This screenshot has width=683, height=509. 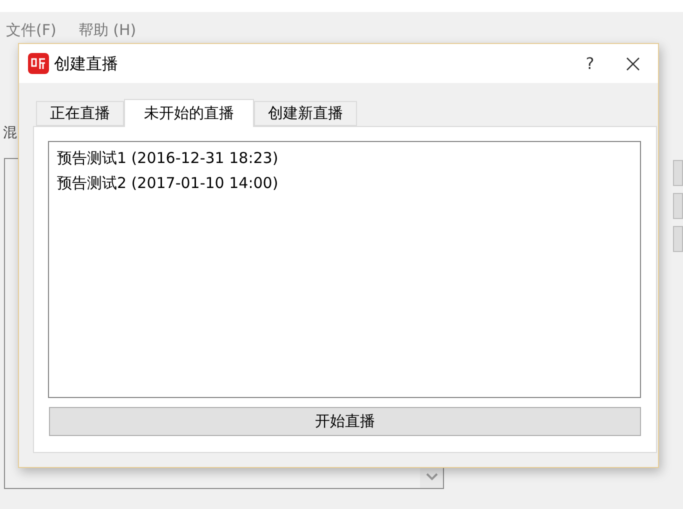 What do you see at coordinates (80, 113) in the screenshot?
I see `tab: 正在直播` at bounding box center [80, 113].